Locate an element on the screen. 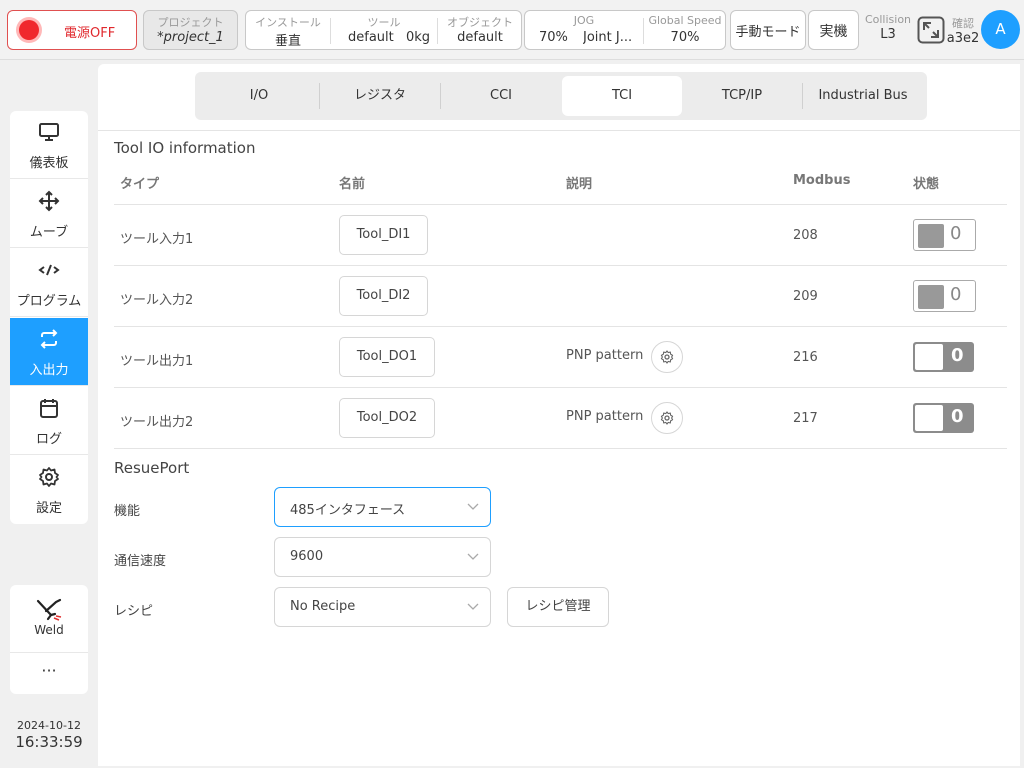 The height and width of the screenshot is (768, 1024). project-selector: プロジェクト *project_1 is located at coordinates (190, 30).